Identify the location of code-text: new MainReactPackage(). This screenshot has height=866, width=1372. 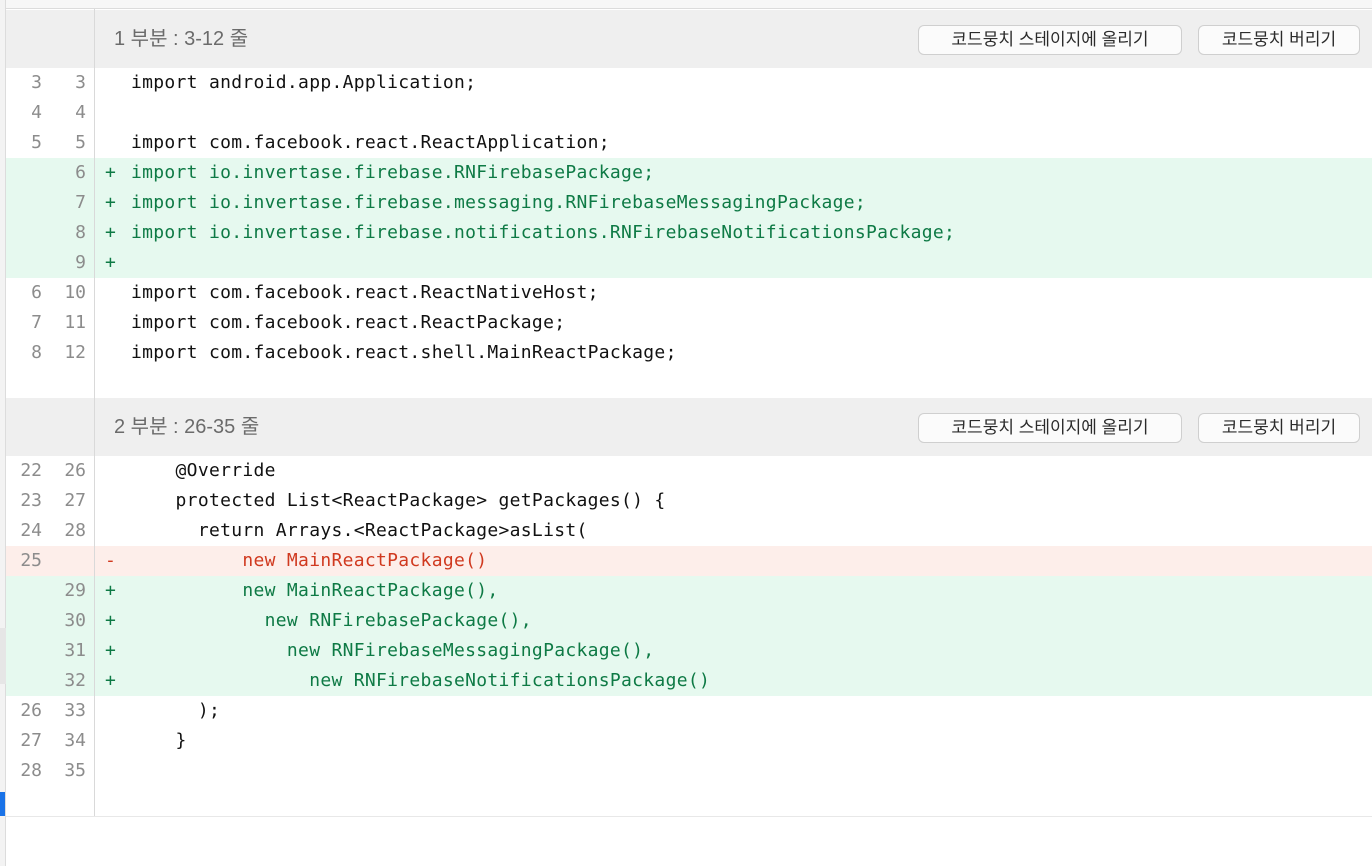
(309, 560).